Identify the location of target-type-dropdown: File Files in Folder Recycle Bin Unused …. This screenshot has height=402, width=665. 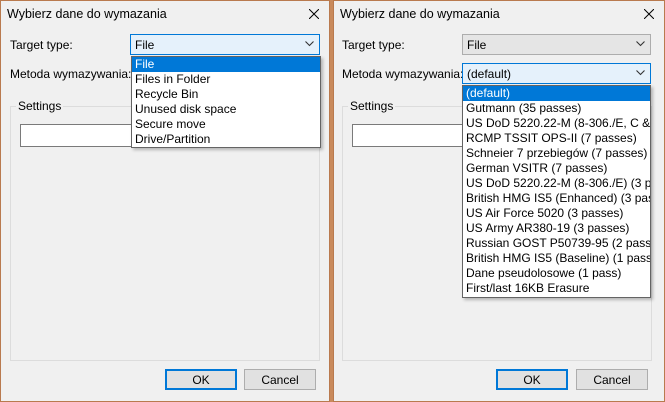
(226, 102).